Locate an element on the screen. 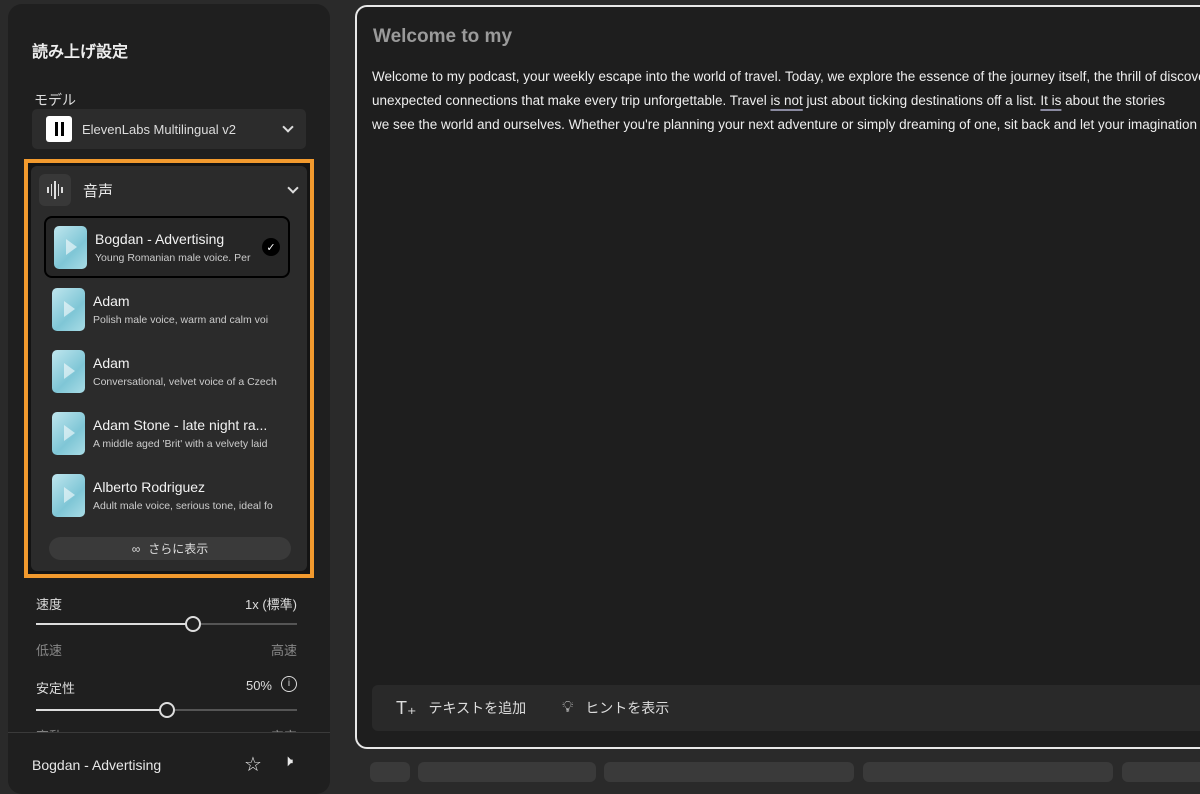 The width and height of the screenshot is (1200, 794). speed-min-label: 低速 is located at coordinates (49, 650).